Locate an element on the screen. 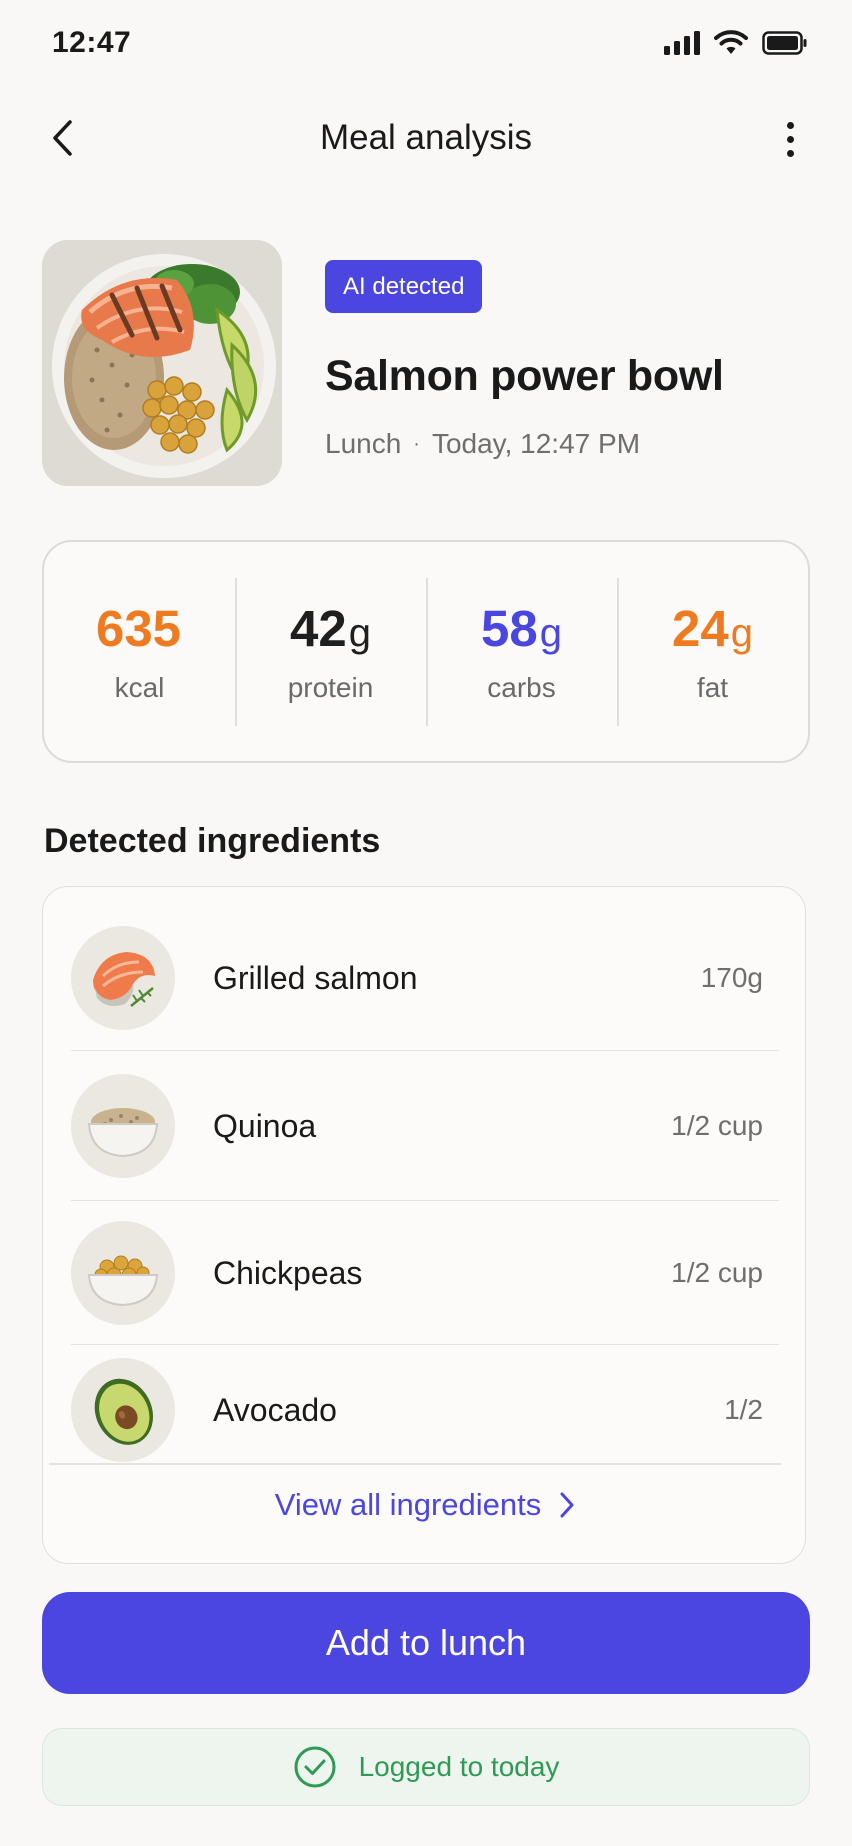 This screenshot has width=852, height=1846. ingredient-row: Chickpeas 1/2 cup is located at coordinates (425, 1273).